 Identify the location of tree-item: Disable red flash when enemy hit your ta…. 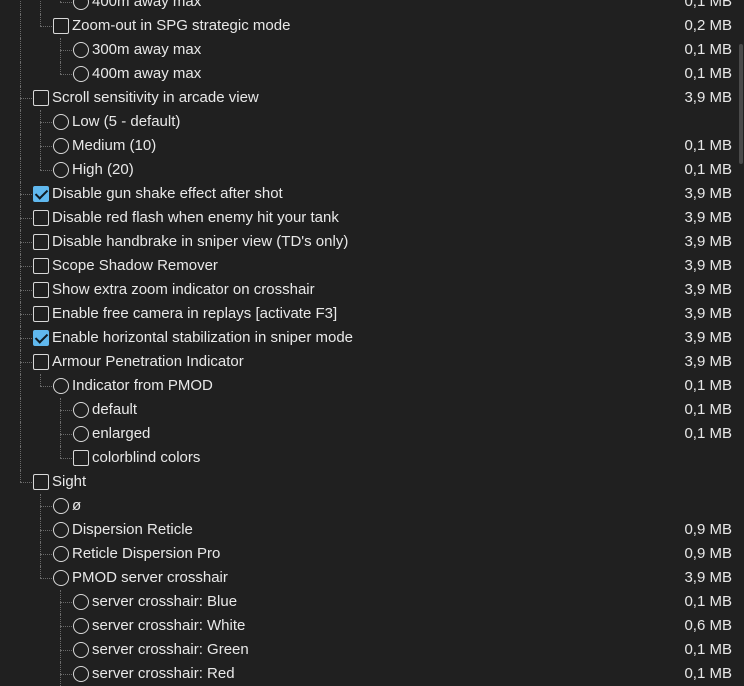
(369, 218).